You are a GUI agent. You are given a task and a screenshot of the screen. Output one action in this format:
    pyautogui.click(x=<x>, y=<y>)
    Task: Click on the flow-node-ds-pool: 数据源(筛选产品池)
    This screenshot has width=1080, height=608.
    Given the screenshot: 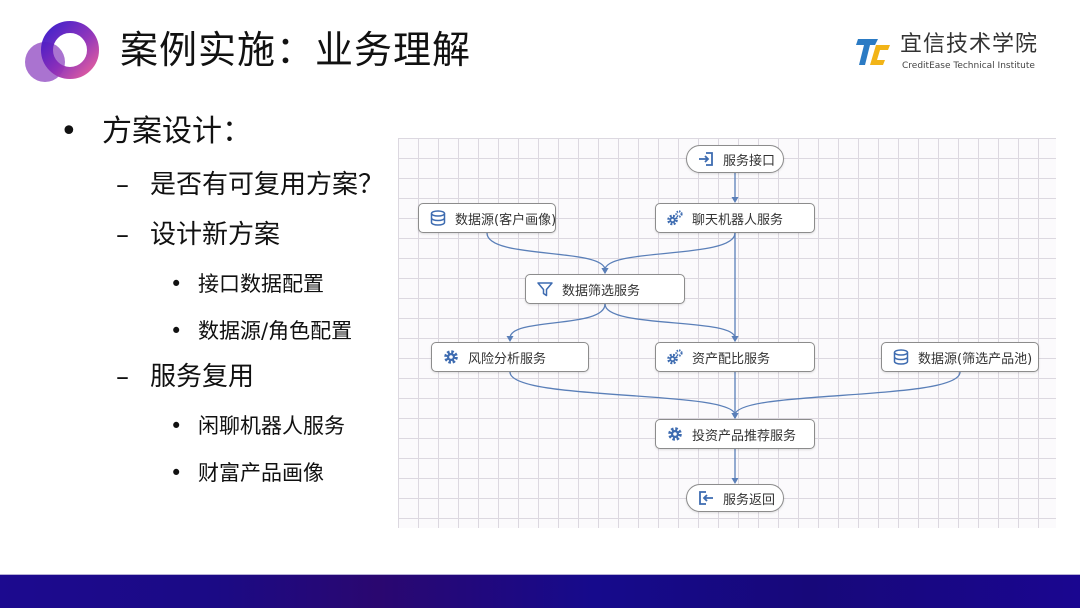 What is the action you would take?
    pyautogui.click(x=960, y=357)
    